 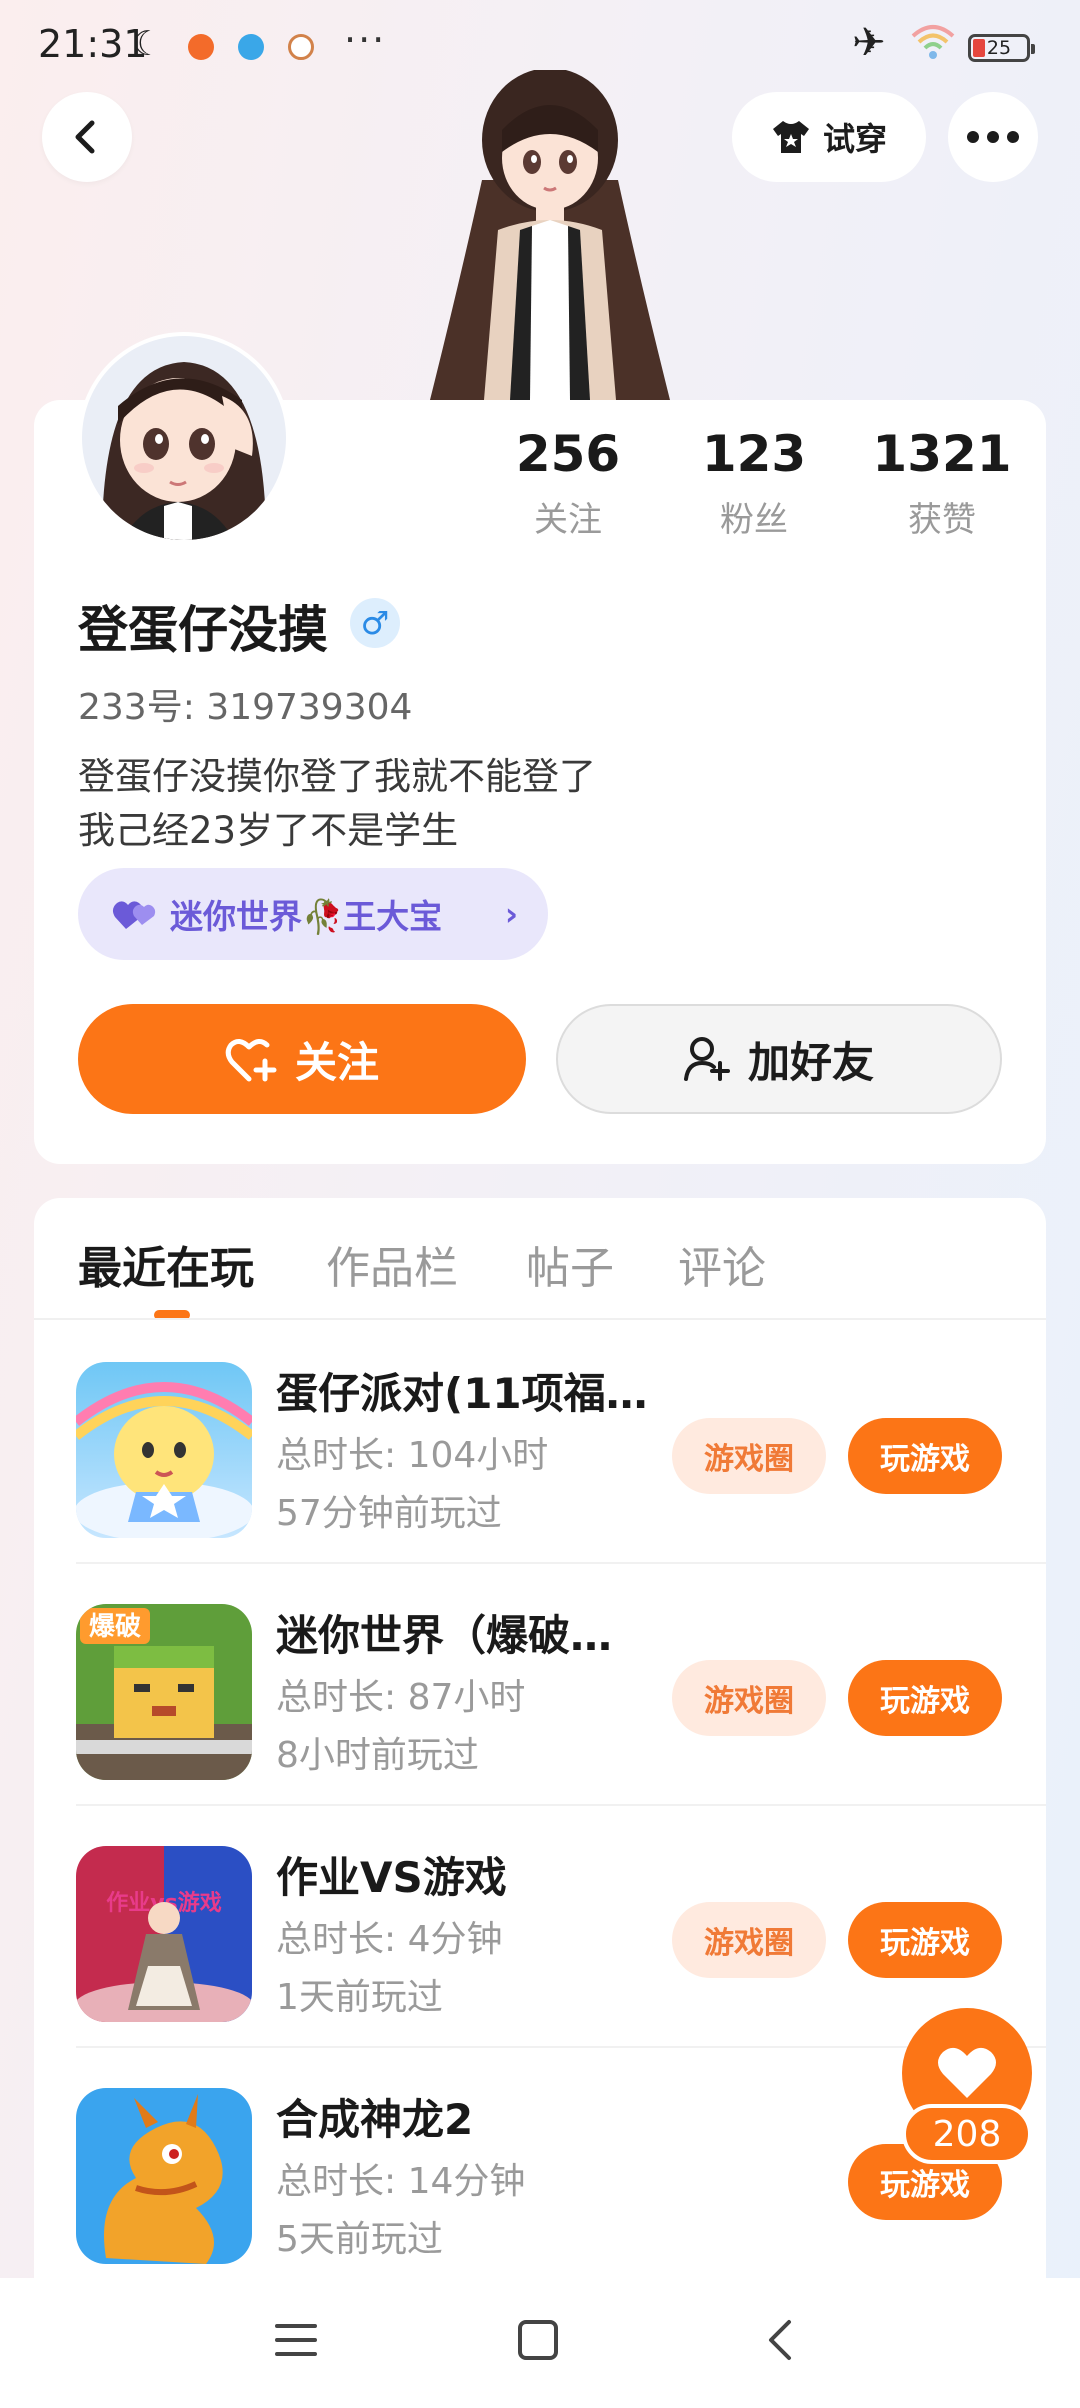 I want to click on tshirt-icon, so click(x=790, y=137).